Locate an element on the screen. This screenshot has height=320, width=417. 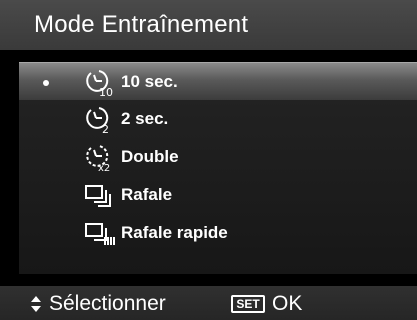
self-timer-2s-icon: 2 is located at coordinates (97, 121).